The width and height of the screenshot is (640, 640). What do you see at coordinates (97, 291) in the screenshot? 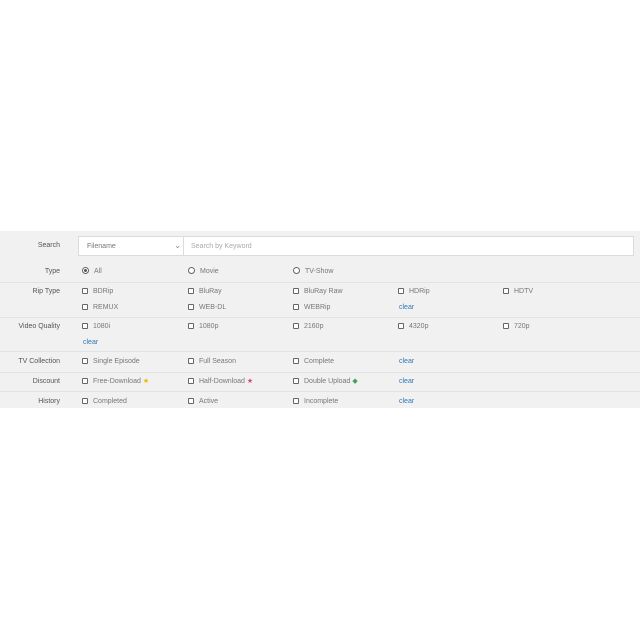
I see `rip-type-bdrip: BDRip` at bounding box center [97, 291].